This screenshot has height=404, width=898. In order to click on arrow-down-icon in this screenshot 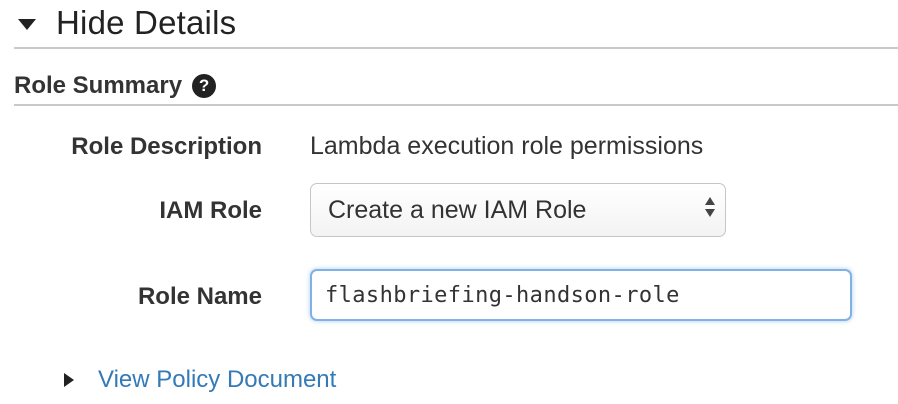, I will do `click(710, 213)`.